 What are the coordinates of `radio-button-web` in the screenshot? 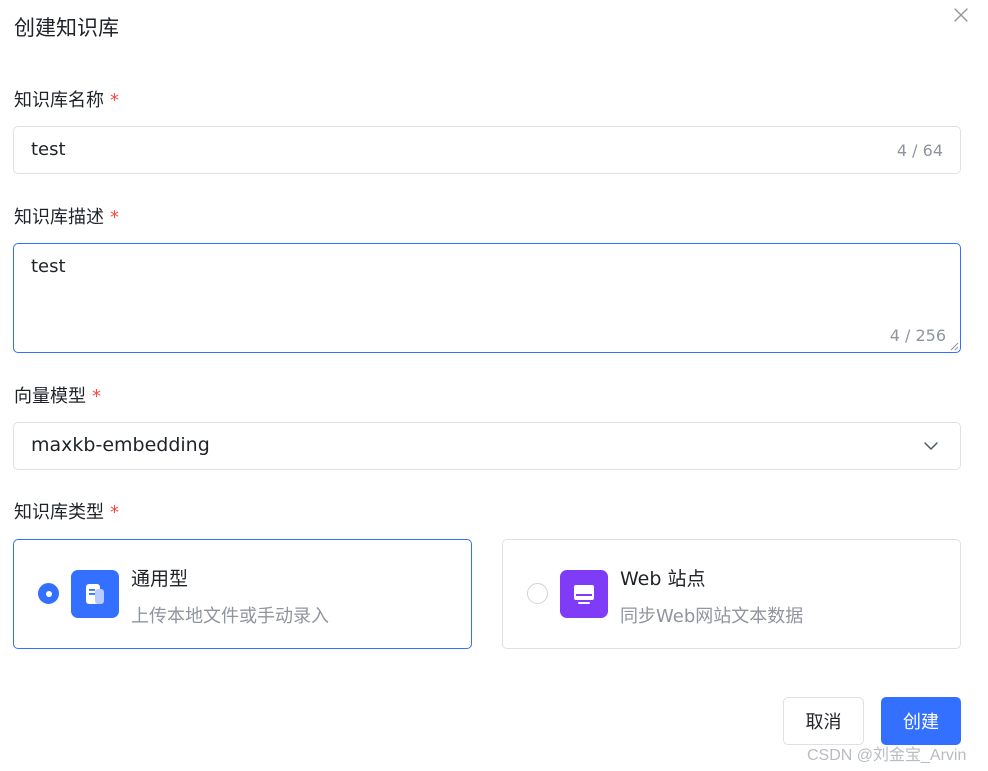 It's located at (537, 593).